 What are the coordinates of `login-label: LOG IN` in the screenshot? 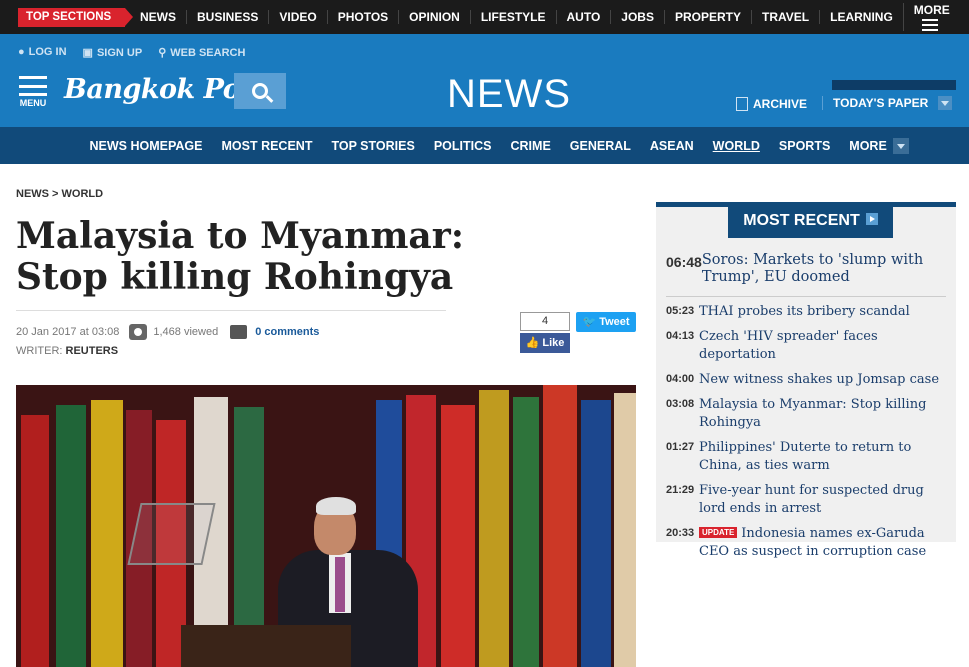 It's located at (47, 52).